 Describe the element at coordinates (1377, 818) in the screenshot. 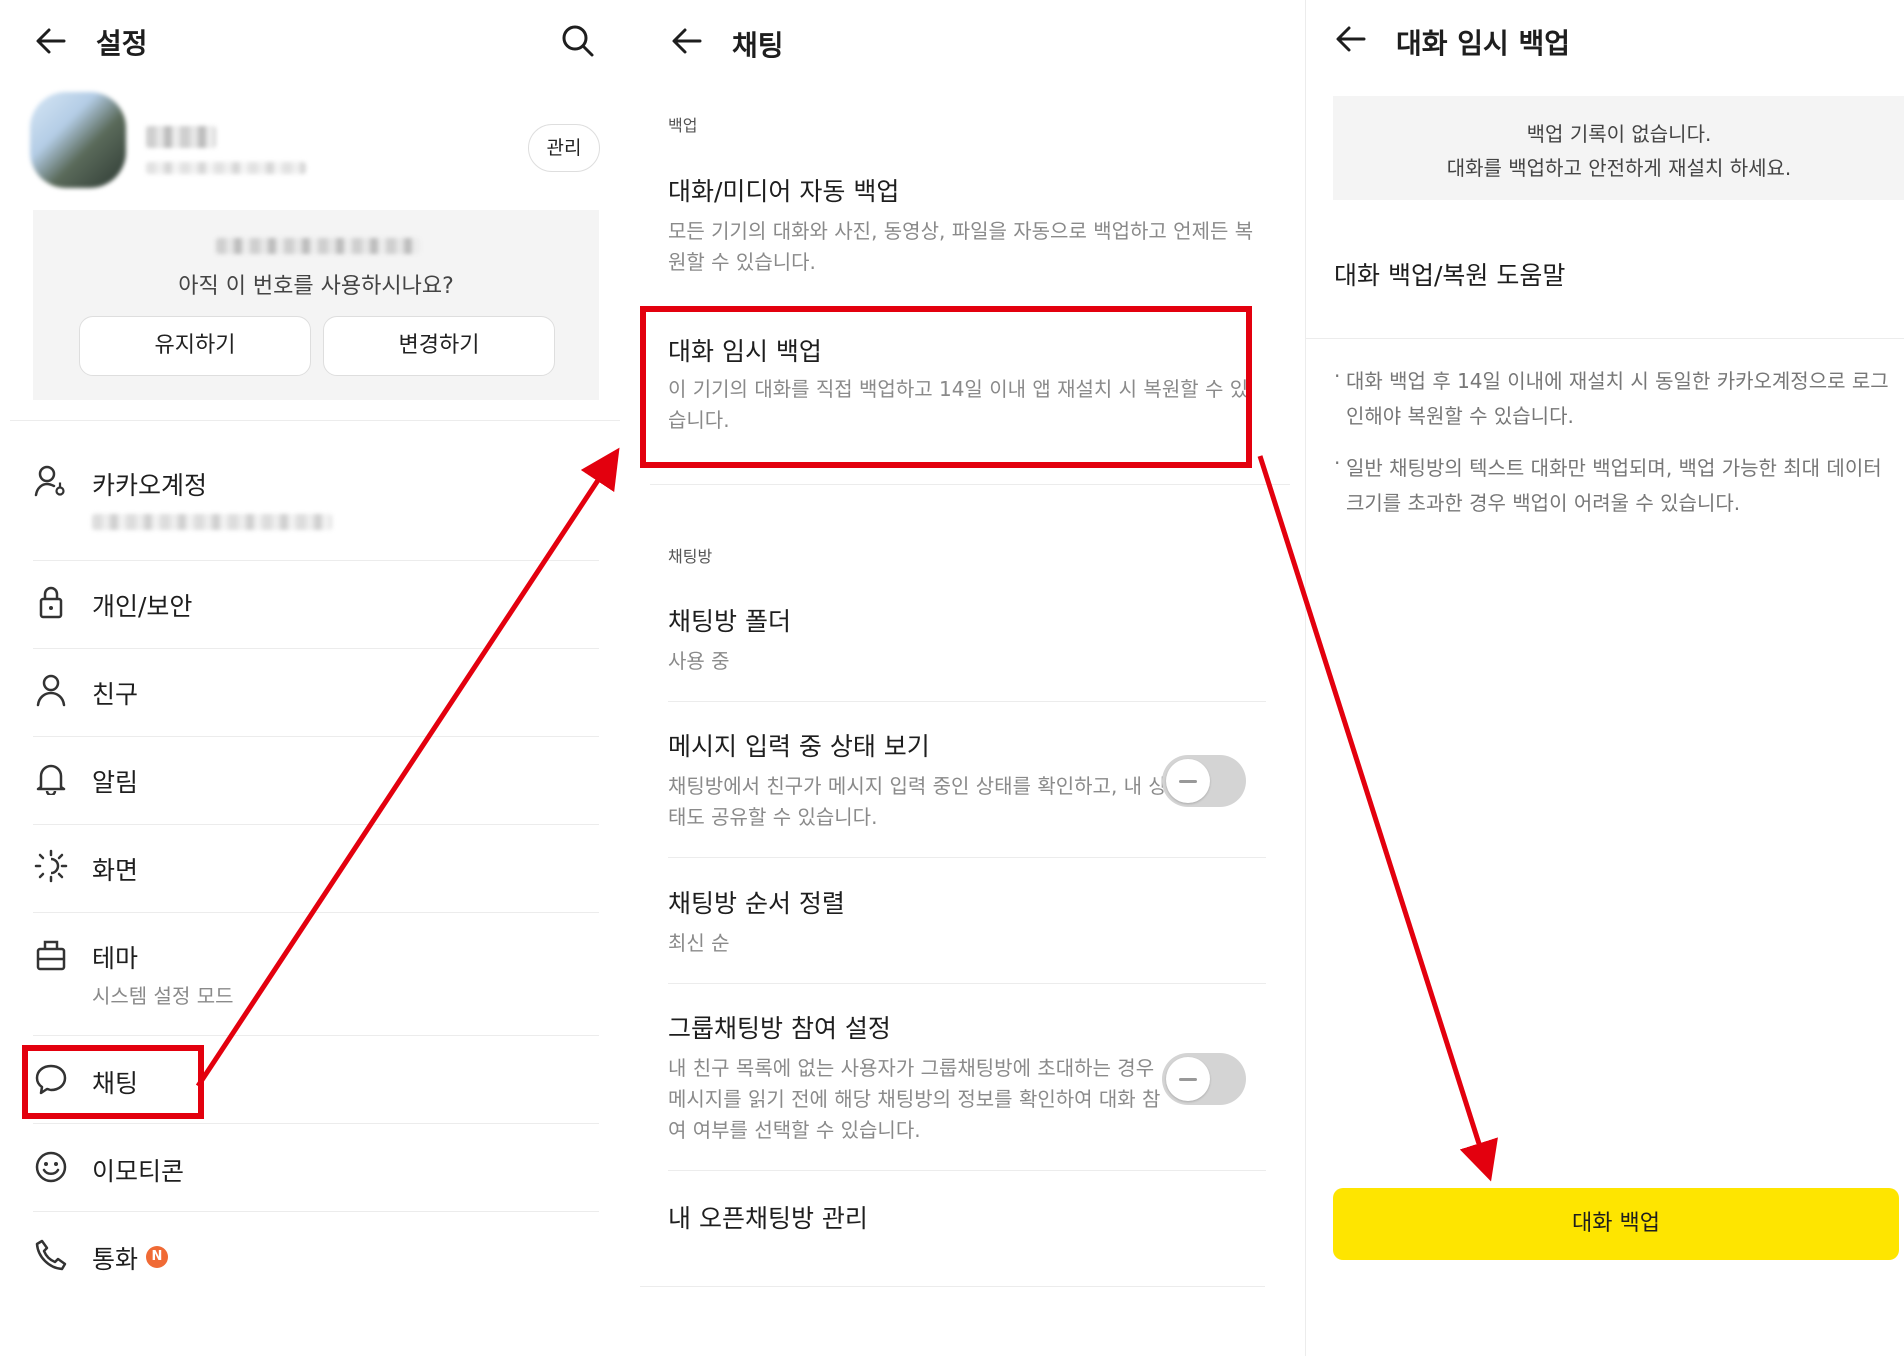

I see `arrow-to-backup-button` at that location.